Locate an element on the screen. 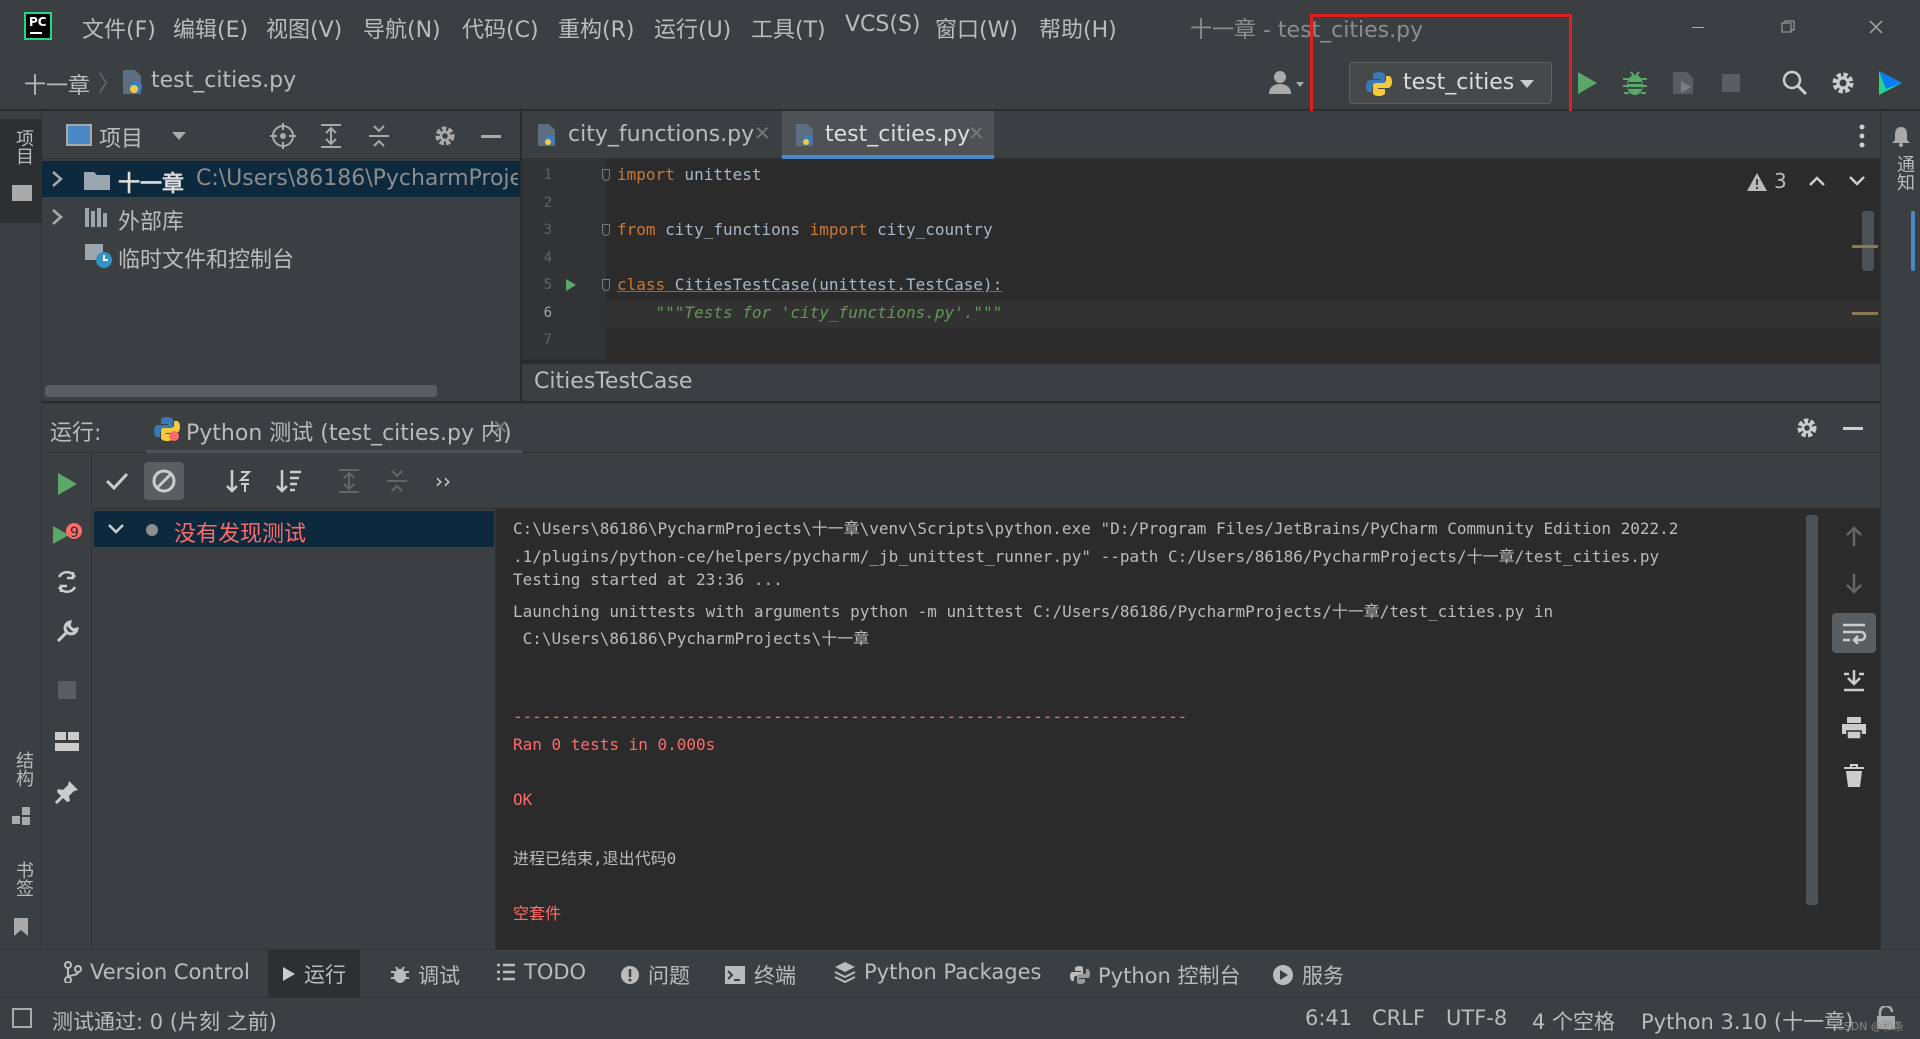 This screenshot has height=1039, width=1920. toolwindow-debug: 调试 is located at coordinates (425, 975).